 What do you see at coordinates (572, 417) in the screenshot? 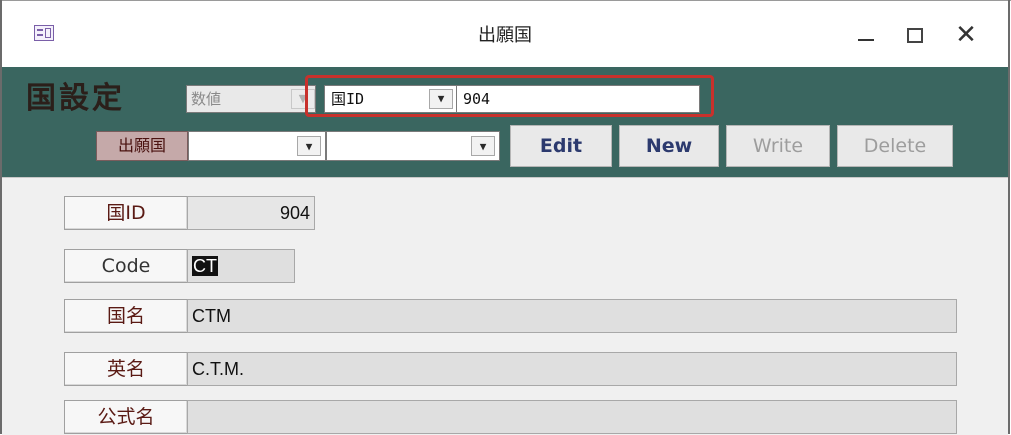
I see `official-name-field` at bounding box center [572, 417].